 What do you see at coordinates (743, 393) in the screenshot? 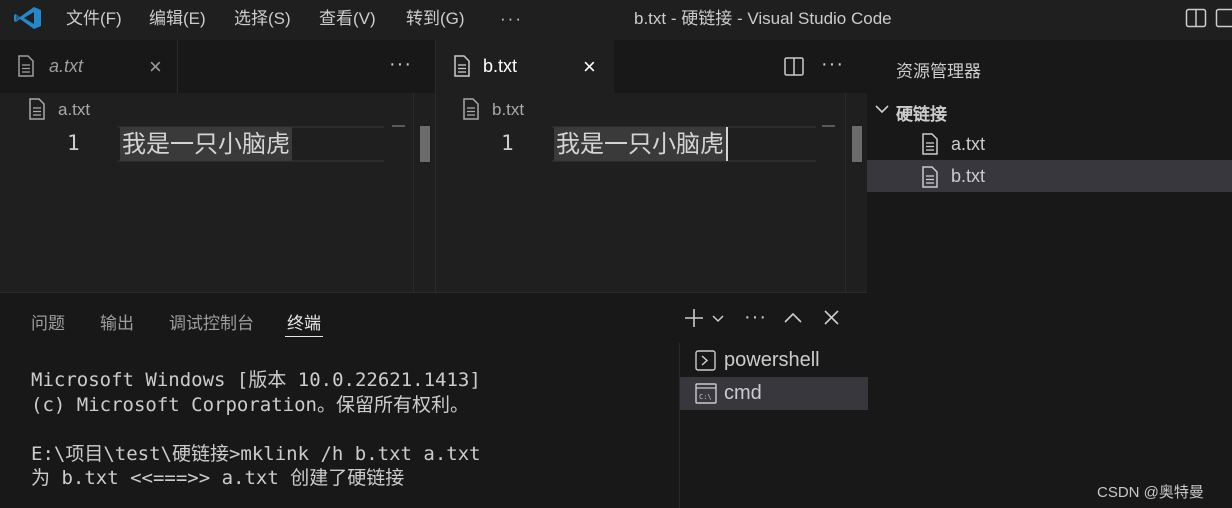
I see `terminal-label: cmd` at bounding box center [743, 393].